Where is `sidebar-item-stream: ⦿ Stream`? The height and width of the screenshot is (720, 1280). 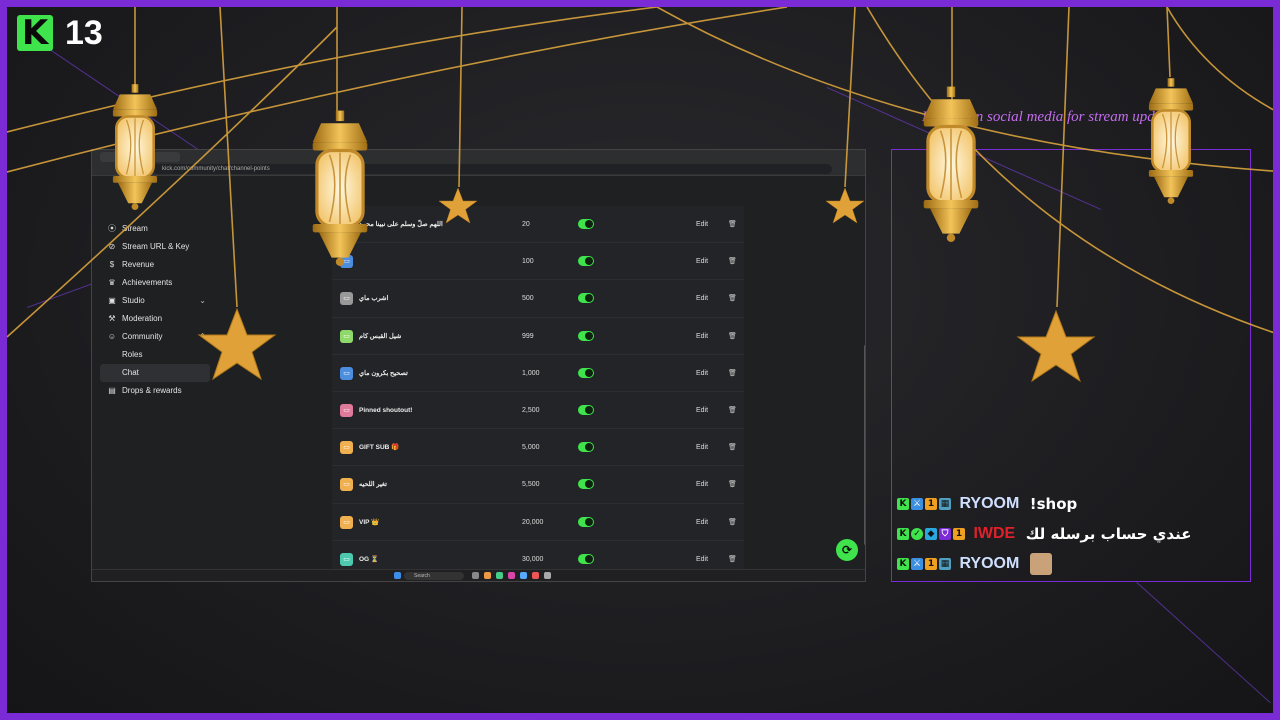
sidebar-item-stream: ⦿ Stream is located at coordinates (155, 229).